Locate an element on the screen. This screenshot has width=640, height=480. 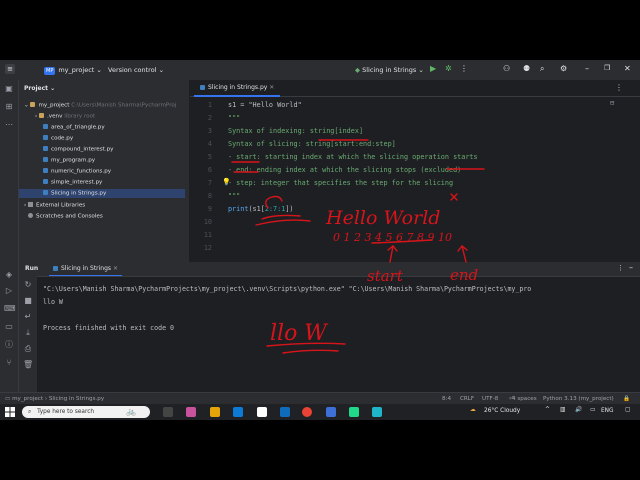
ink-hello-world: Hello World is located at coordinates (382, 218).